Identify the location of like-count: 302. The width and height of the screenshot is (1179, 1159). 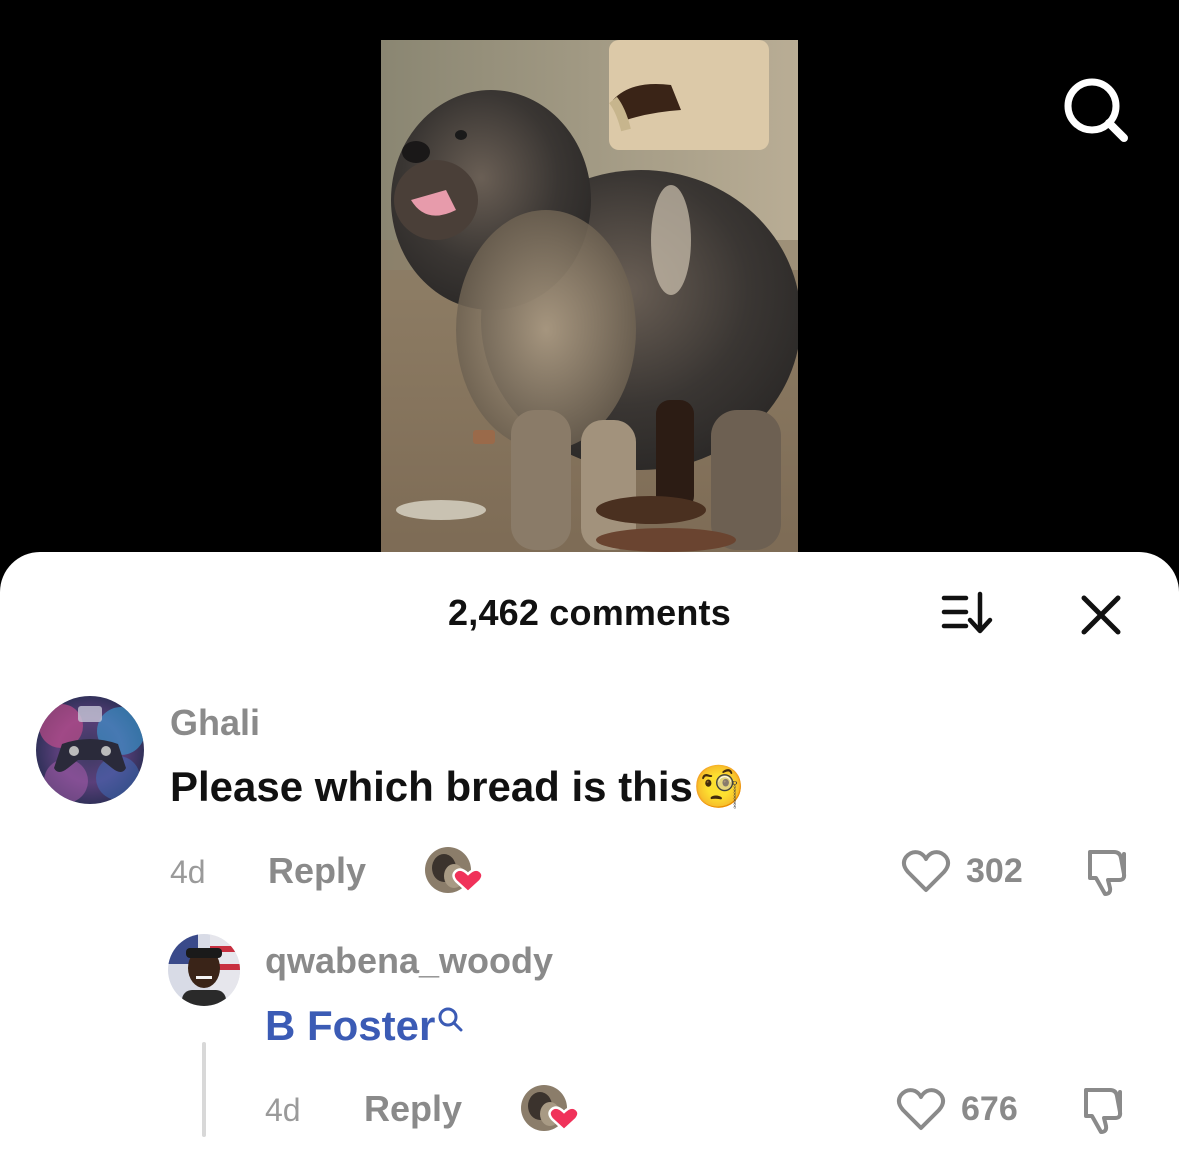
(994, 870).